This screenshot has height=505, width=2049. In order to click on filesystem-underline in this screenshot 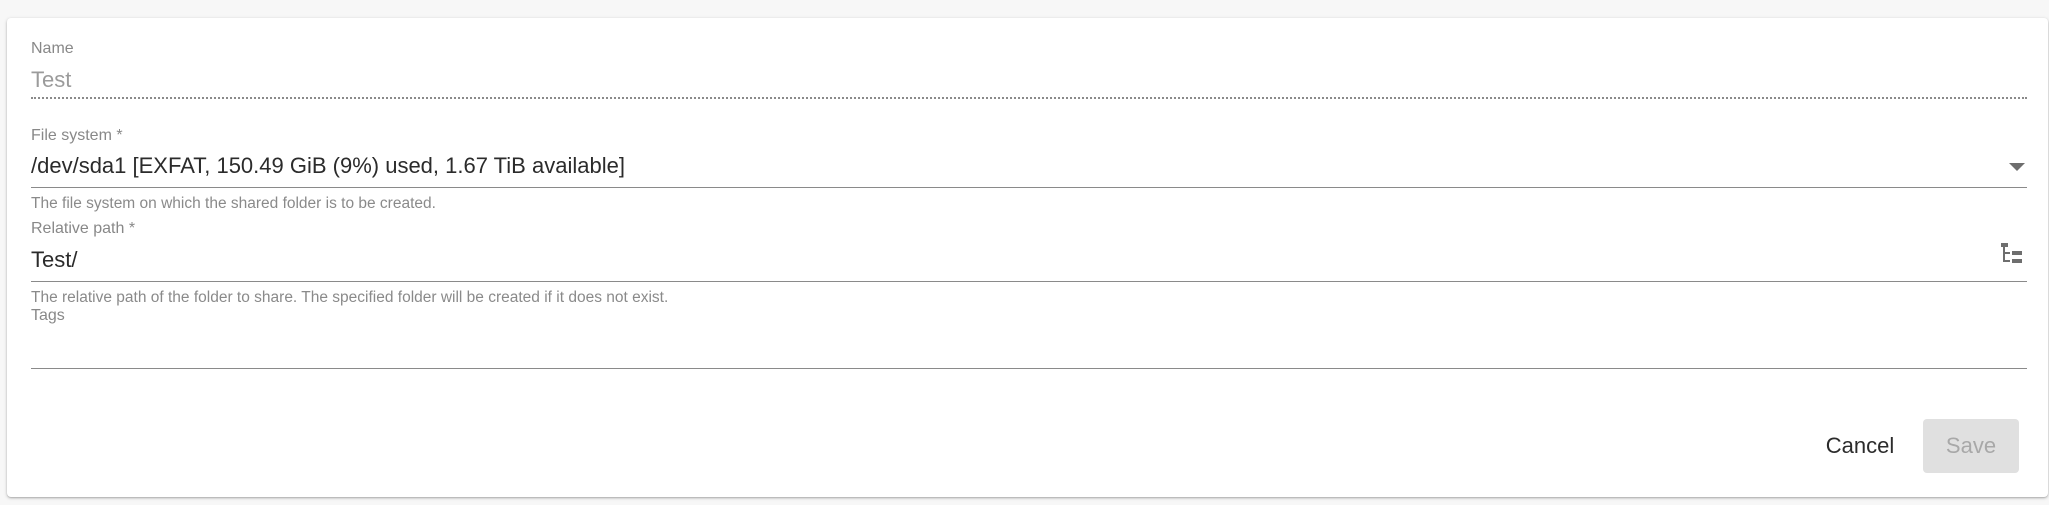, I will do `click(1029, 187)`.